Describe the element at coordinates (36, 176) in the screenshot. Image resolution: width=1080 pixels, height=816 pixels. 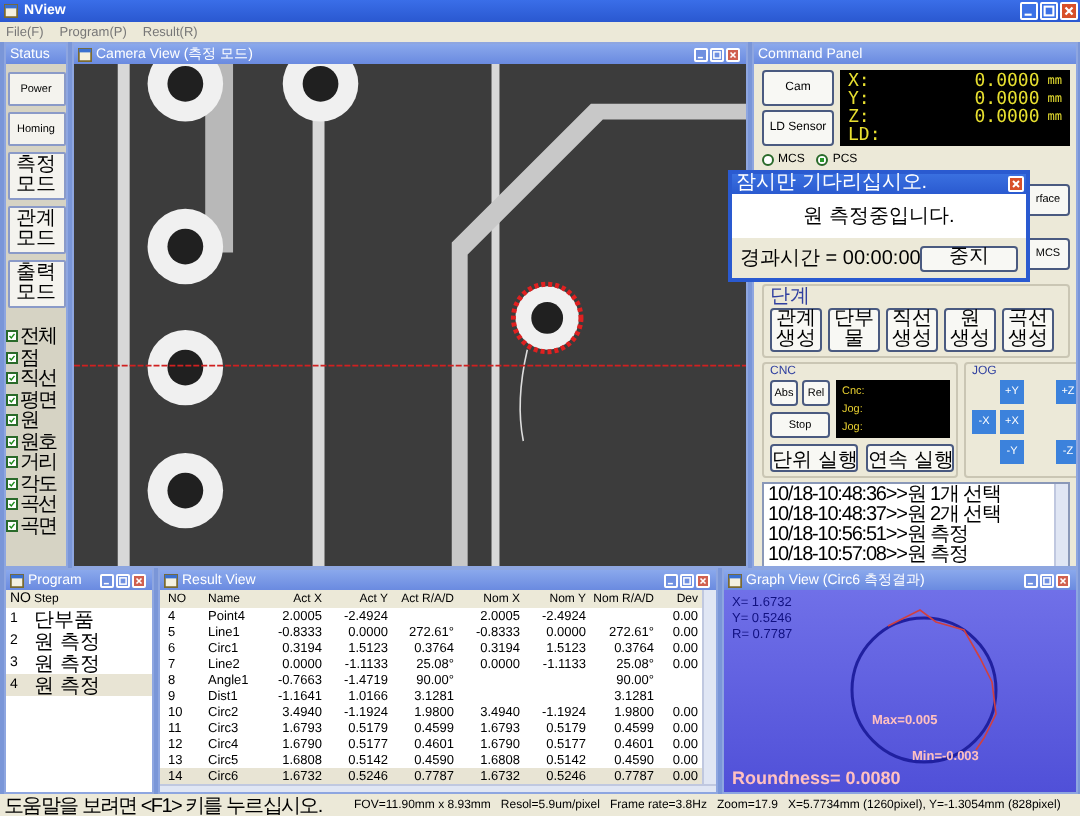
I see `mode-button: 측정 모드` at that location.